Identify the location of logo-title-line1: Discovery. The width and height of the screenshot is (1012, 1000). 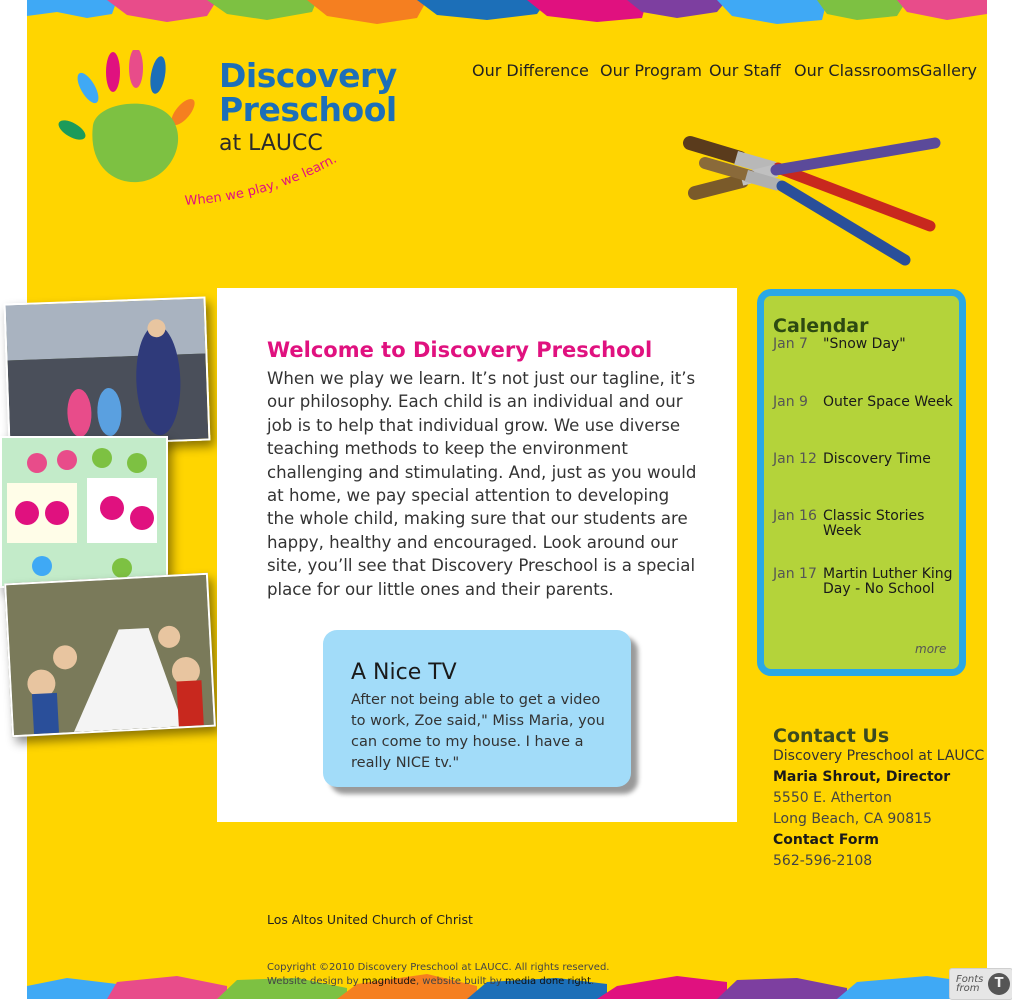
(308, 75).